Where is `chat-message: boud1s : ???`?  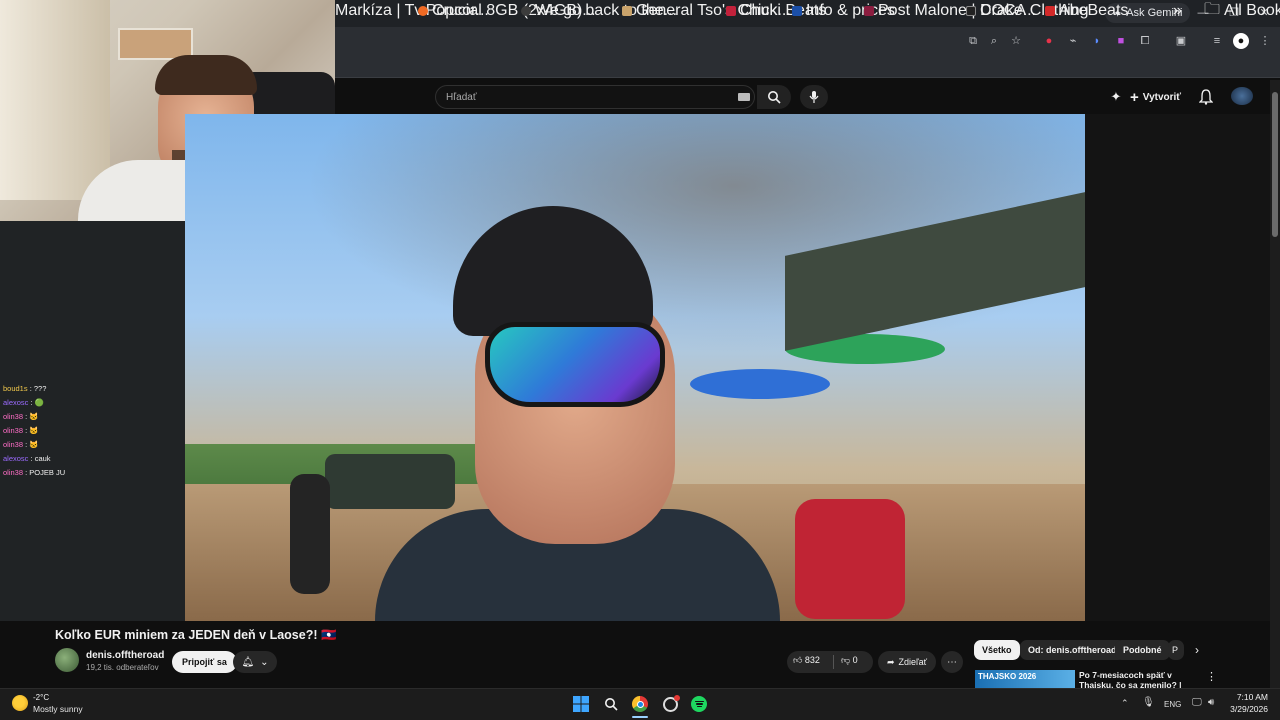 chat-message: boud1s : ??? is located at coordinates (93, 389).